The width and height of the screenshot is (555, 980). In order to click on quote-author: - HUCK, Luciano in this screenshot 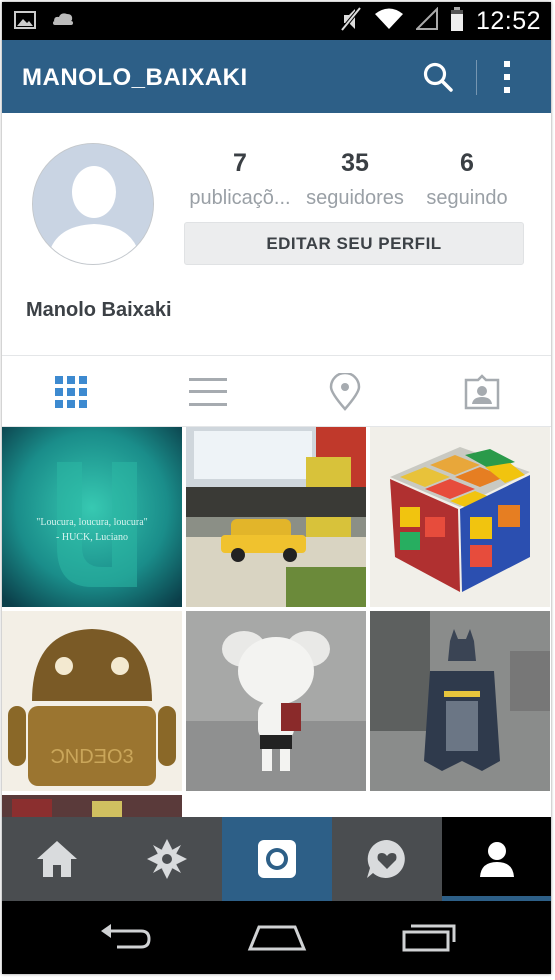, I will do `click(92, 537)`.